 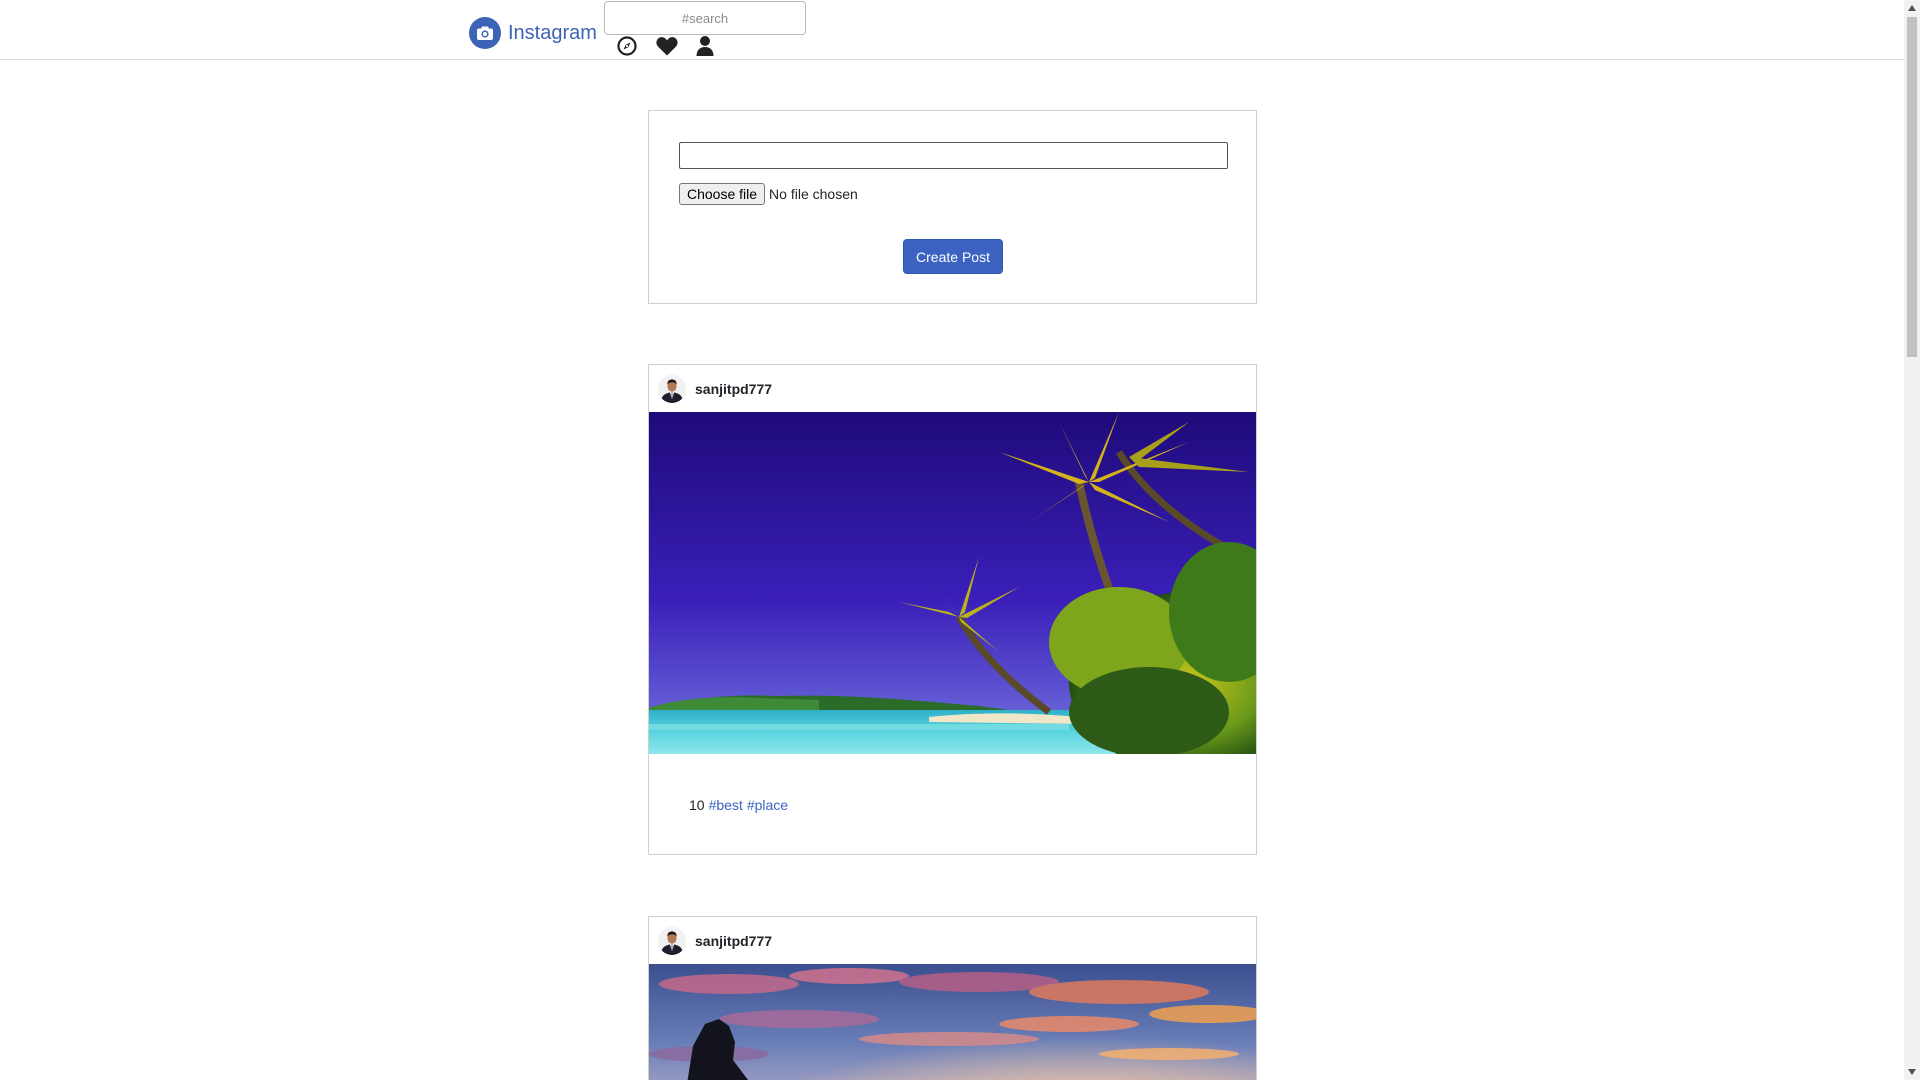 What do you see at coordinates (722, 194) in the screenshot?
I see `choose-file-button: Choose file` at bounding box center [722, 194].